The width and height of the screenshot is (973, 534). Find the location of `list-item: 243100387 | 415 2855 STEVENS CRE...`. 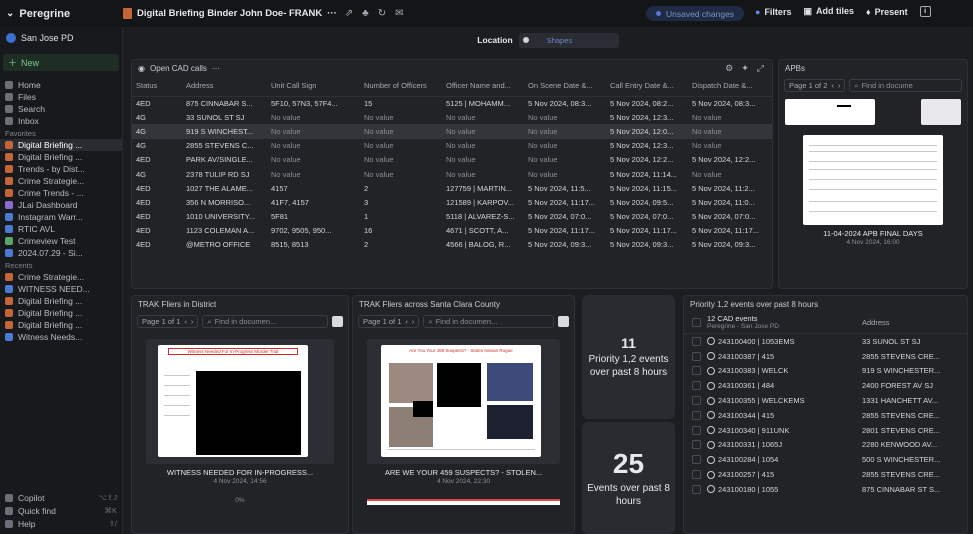

list-item: 243100387 | 415 2855 STEVENS CRE... is located at coordinates (825, 356).